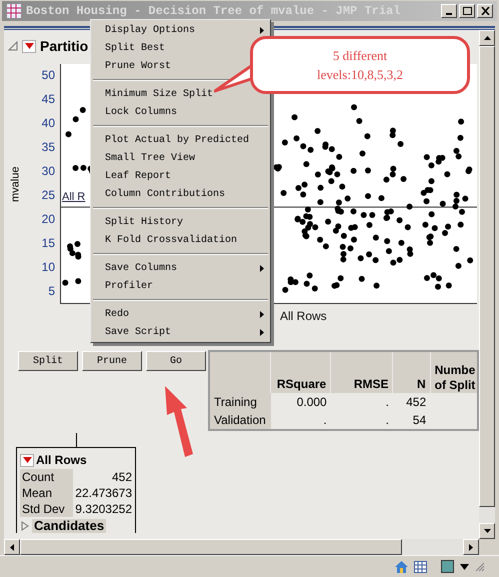 The width and height of the screenshot is (499, 577). Describe the element at coordinates (180, 286) in the screenshot. I see `menu-item: Profiler` at that location.